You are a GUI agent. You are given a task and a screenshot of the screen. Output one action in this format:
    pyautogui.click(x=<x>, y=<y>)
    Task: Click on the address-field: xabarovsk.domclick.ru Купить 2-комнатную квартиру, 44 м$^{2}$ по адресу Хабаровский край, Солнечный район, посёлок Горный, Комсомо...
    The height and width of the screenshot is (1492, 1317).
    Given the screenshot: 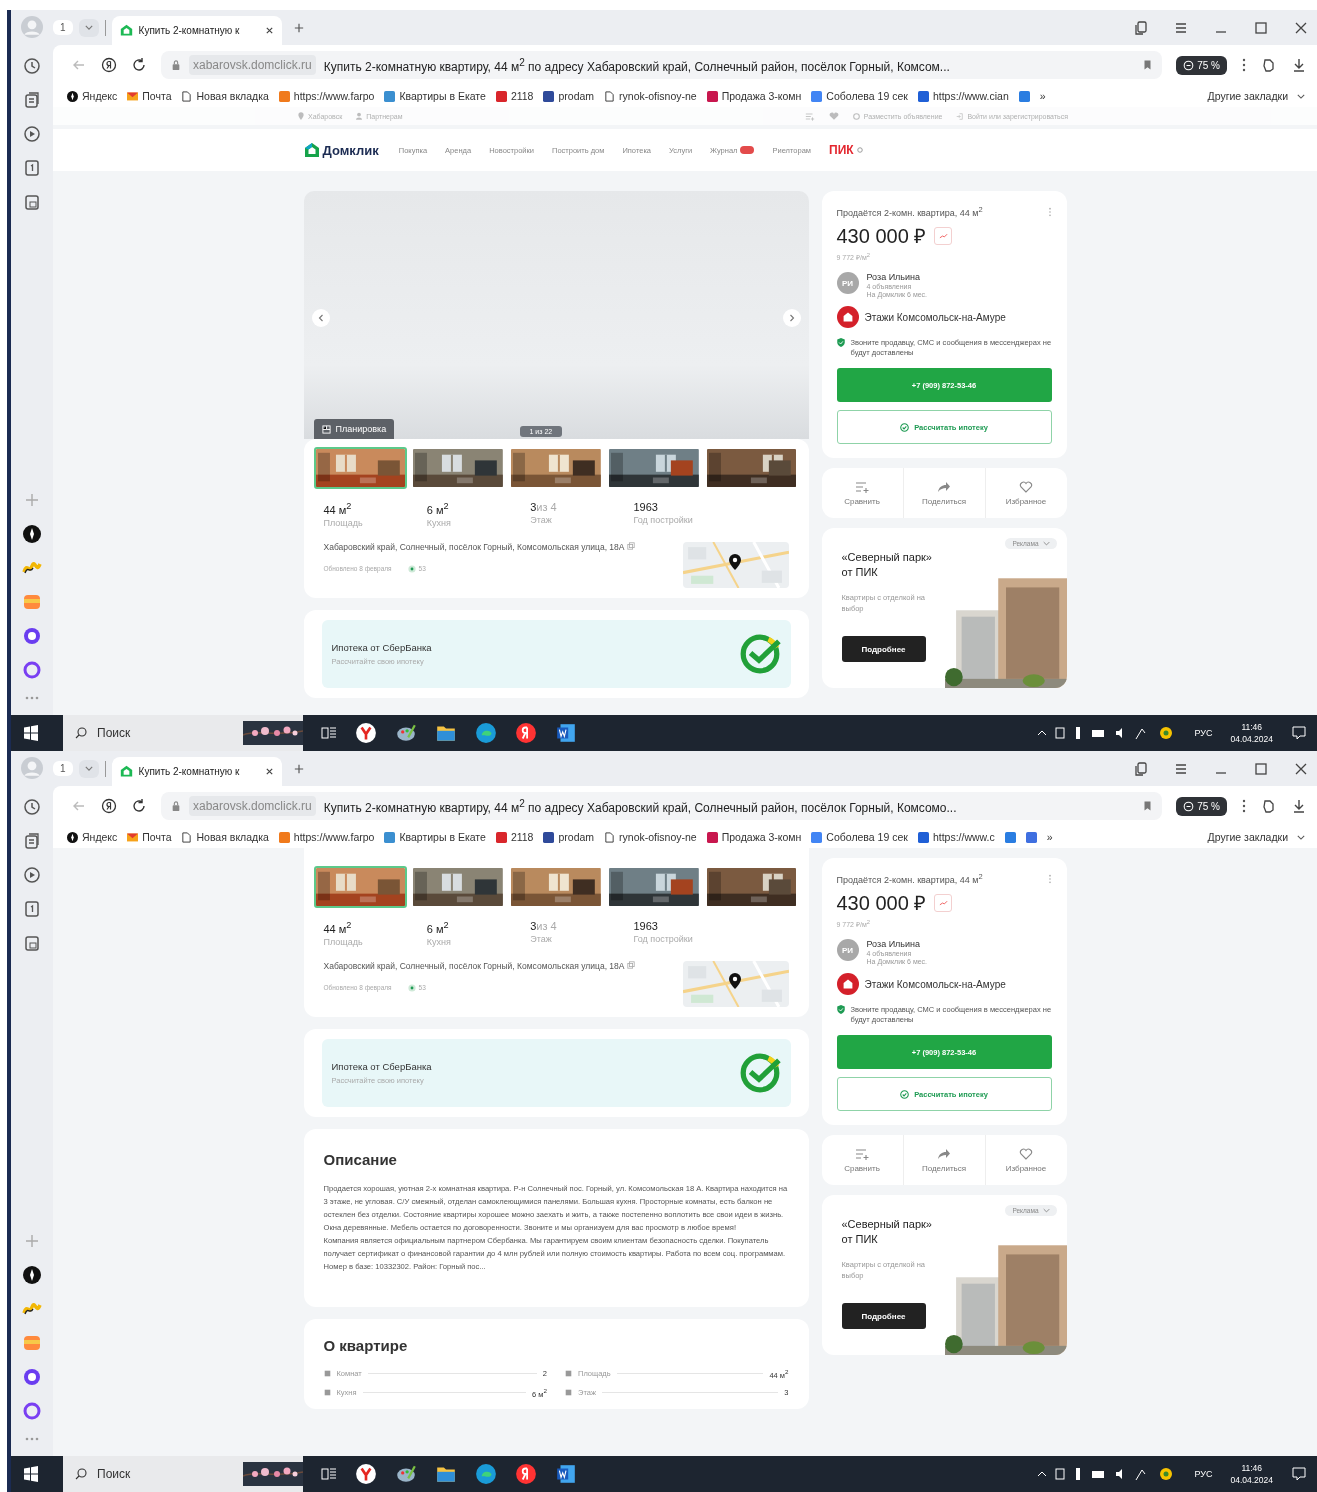 What is the action you would take?
    pyautogui.click(x=662, y=806)
    